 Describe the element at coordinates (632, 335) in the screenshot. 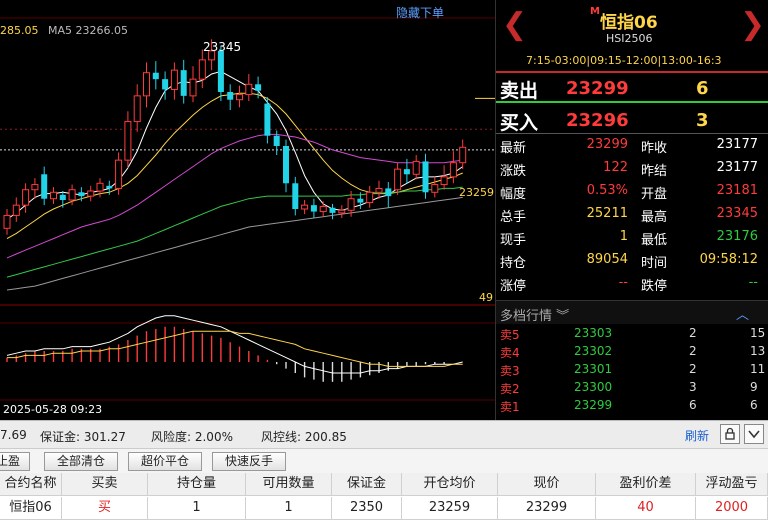

I see `depth-row: 卖5 23303 2 15` at that location.